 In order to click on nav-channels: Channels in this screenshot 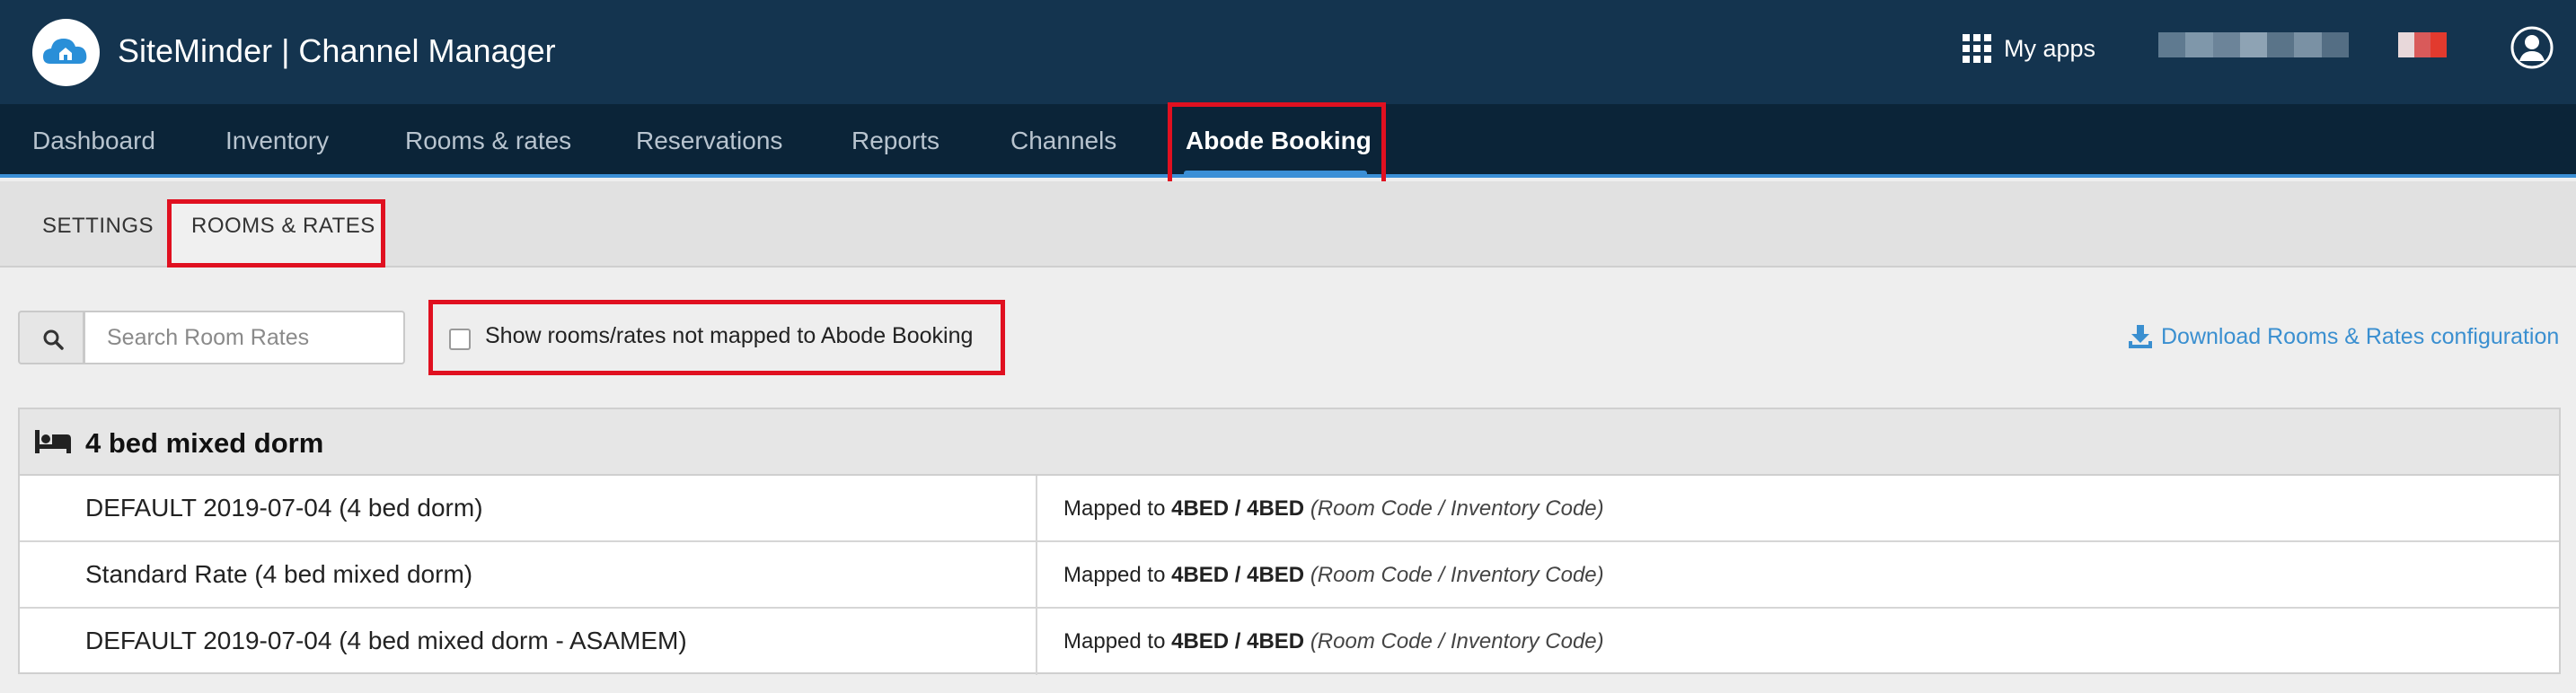, I will do `click(1063, 141)`.